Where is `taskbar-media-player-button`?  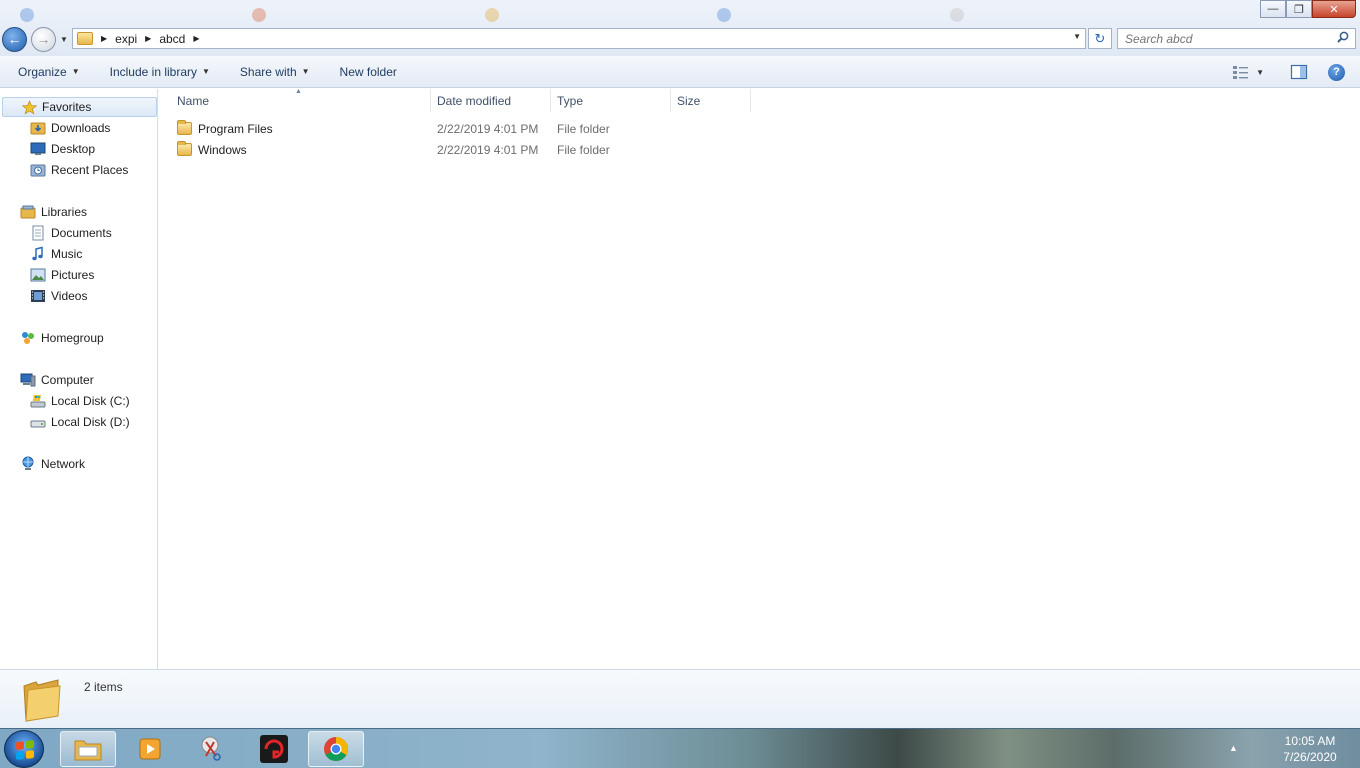
taskbar-media-player-button is located at coordinates (150, 749).